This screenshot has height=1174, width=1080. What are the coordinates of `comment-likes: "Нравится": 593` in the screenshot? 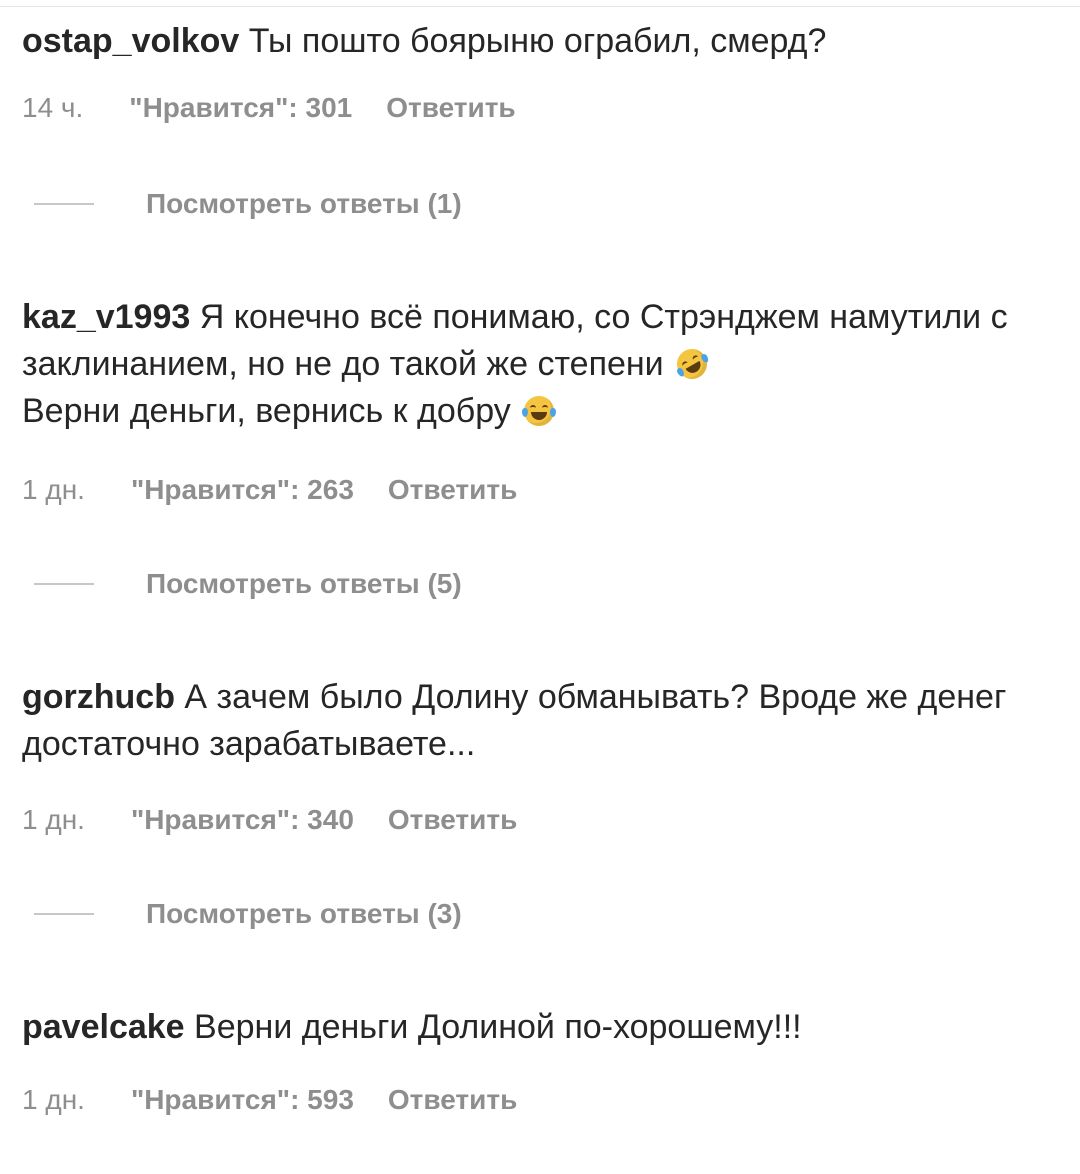 It's located at (242, 1099).